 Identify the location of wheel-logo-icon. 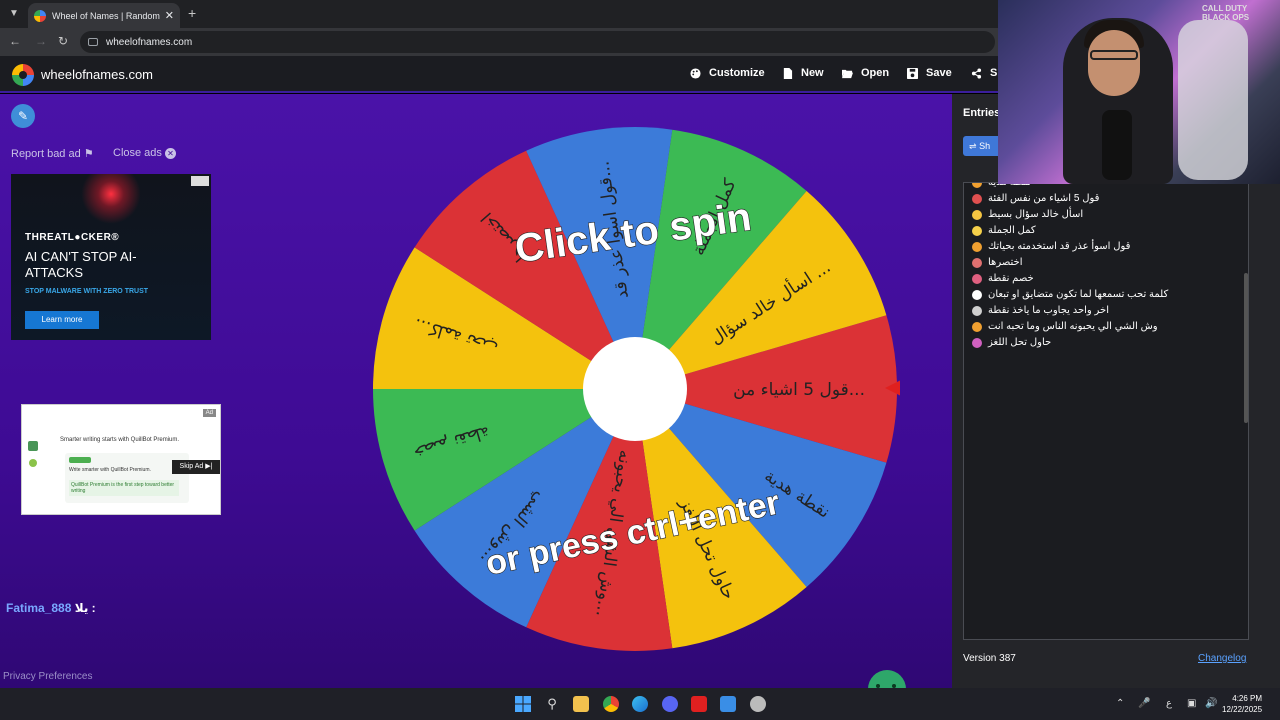
(23, 75).